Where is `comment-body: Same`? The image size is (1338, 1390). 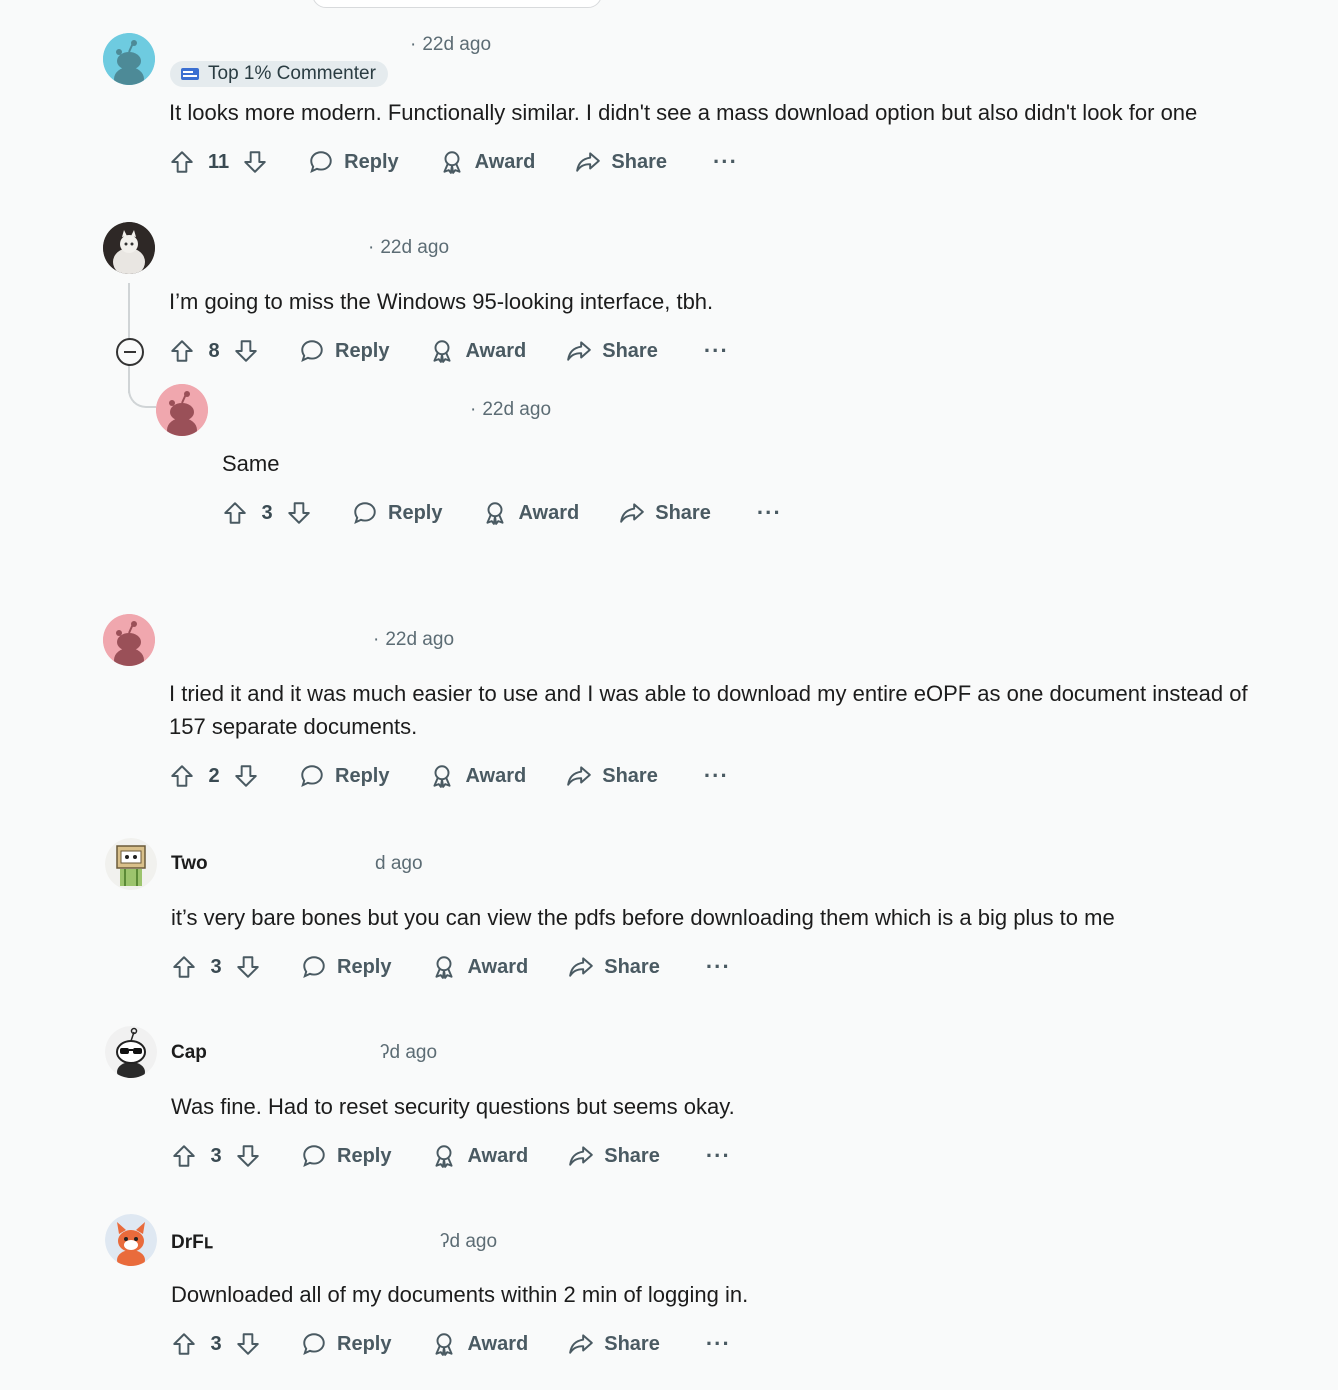 comment-body: Same is located at coordinates (251, 463).